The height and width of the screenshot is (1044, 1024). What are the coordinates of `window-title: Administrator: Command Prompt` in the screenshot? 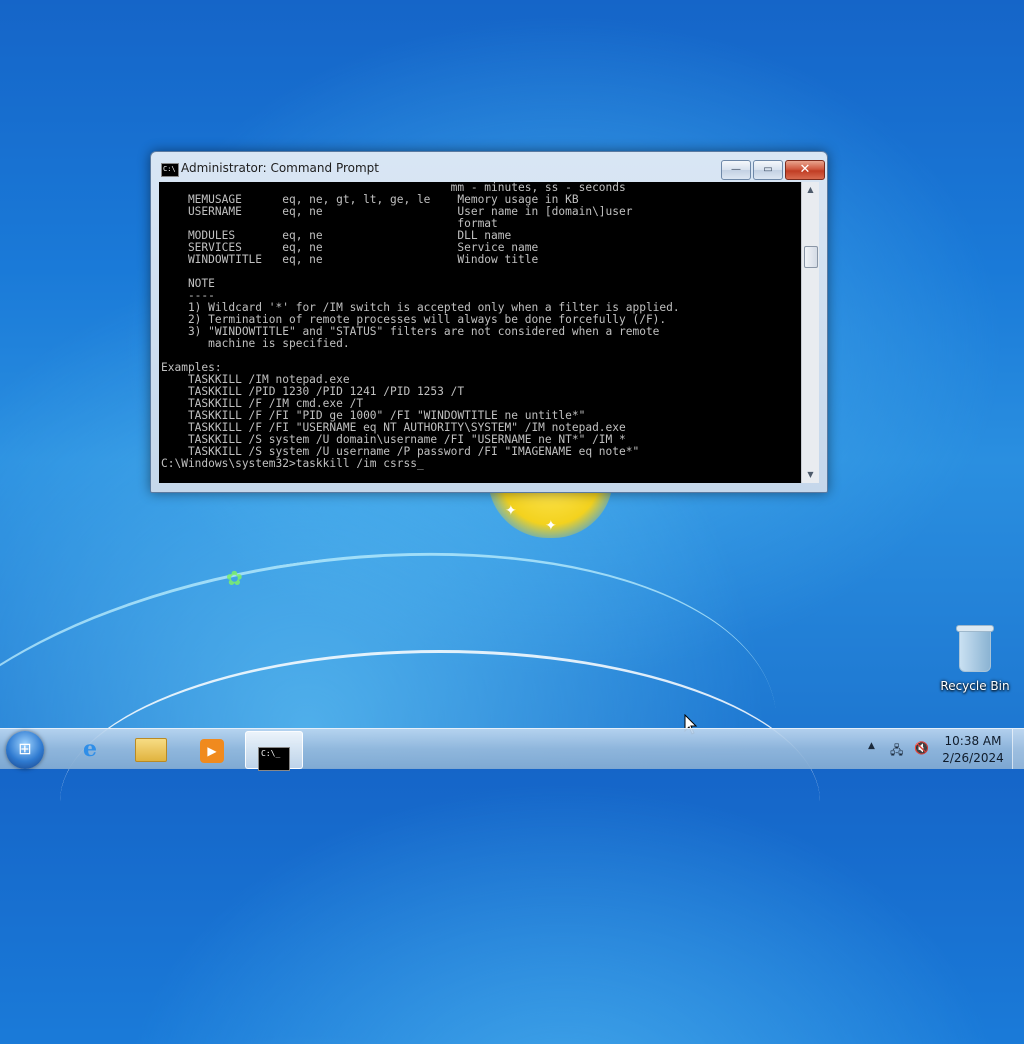 It's located at (280, 168).